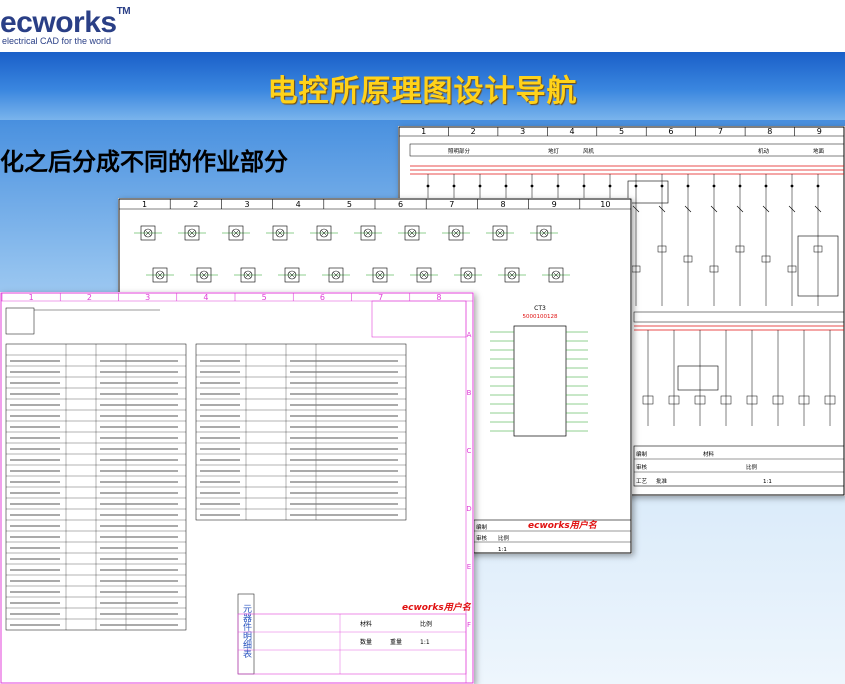  I want to click on row-letter: A, so click(469, 335).